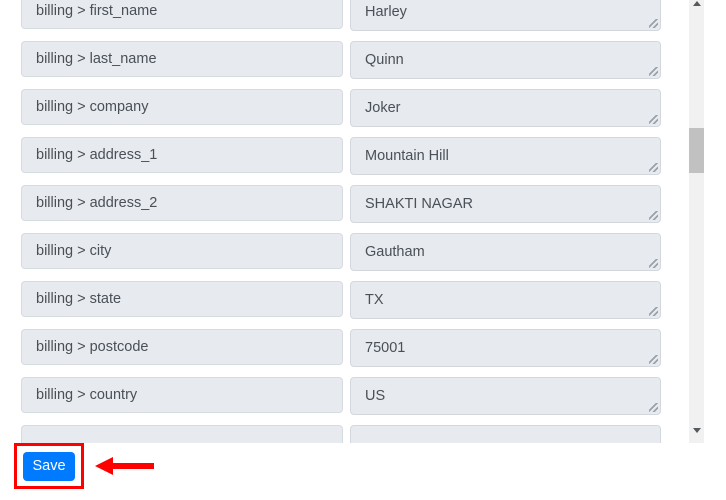  Describe the element at coordinates (505, 156) in the screenshot. I see `value-field-textarea: Mountain Hill` at that location.